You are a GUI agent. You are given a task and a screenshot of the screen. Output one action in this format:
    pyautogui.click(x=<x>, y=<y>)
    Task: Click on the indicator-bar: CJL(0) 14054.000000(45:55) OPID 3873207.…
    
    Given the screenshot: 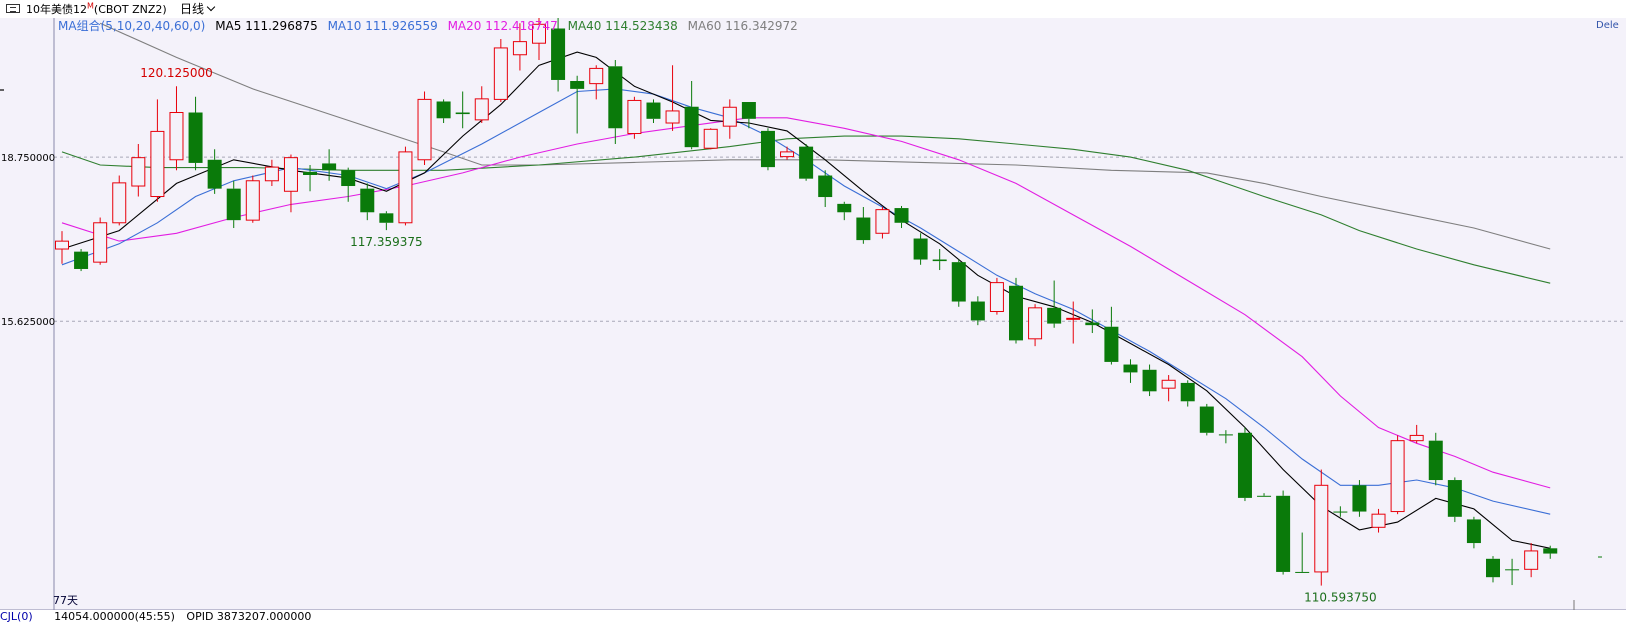 What is the action you would take?
    pyautogui.click(x=155, y=616)
    